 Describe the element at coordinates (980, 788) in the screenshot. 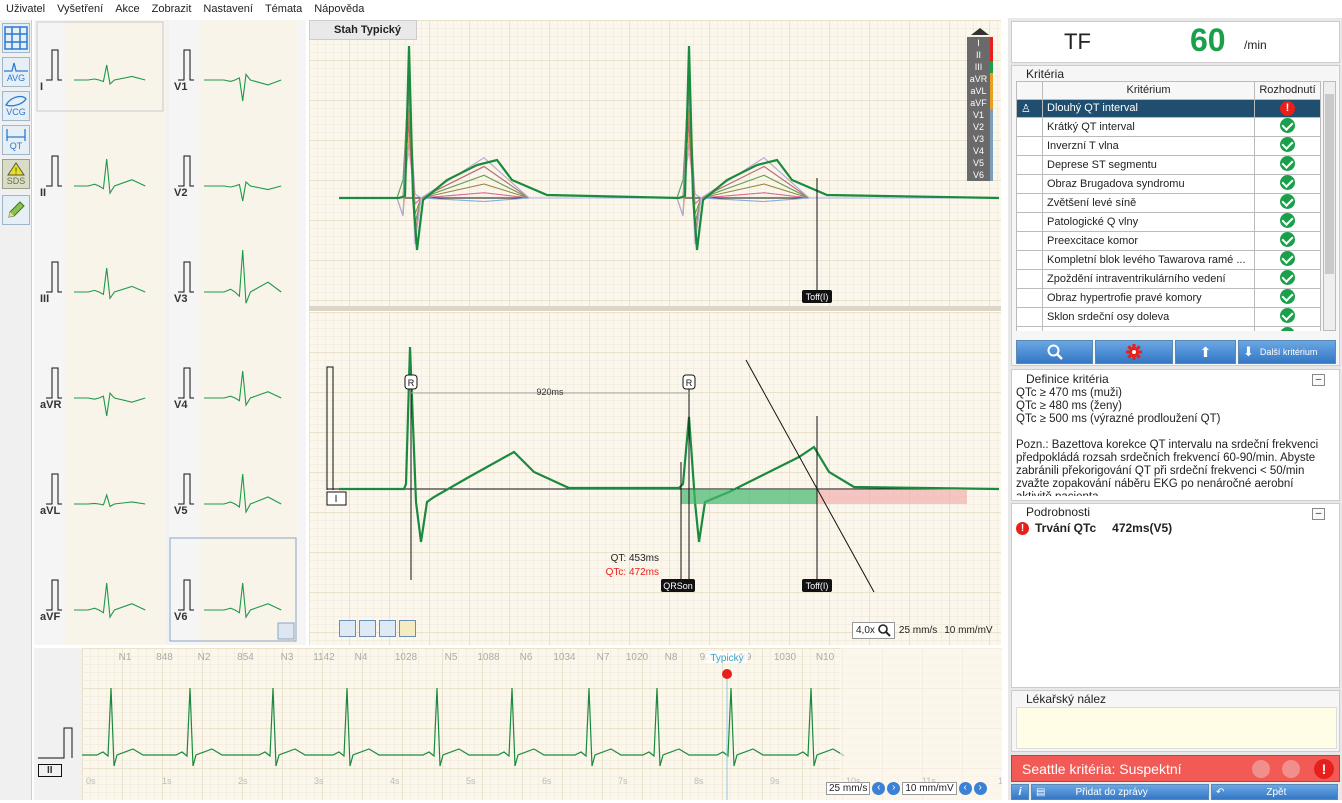

I see `gain-up-icon: ›` at that location.